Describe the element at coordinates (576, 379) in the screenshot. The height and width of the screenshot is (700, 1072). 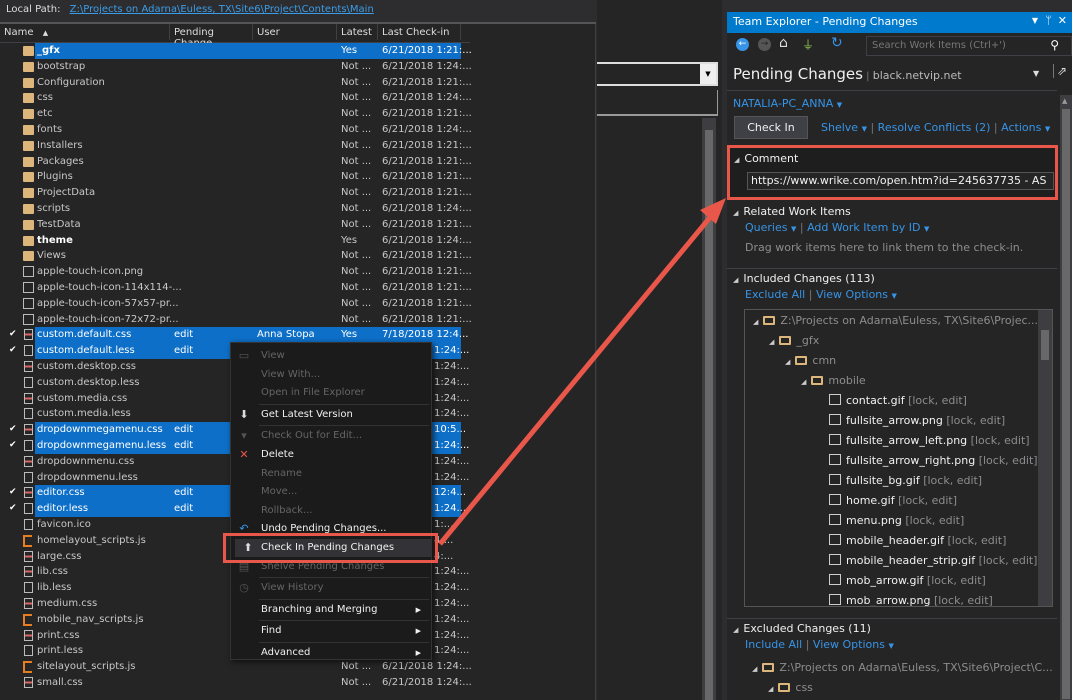
I see `arrow-line` at that location.